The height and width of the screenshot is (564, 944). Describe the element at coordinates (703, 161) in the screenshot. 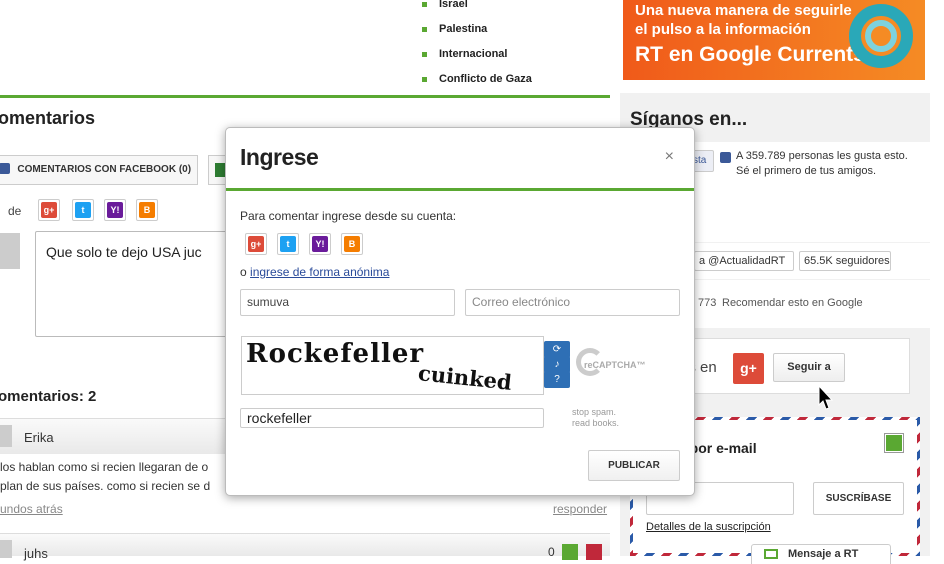

I see `facebook-like-button: sta` at that location.